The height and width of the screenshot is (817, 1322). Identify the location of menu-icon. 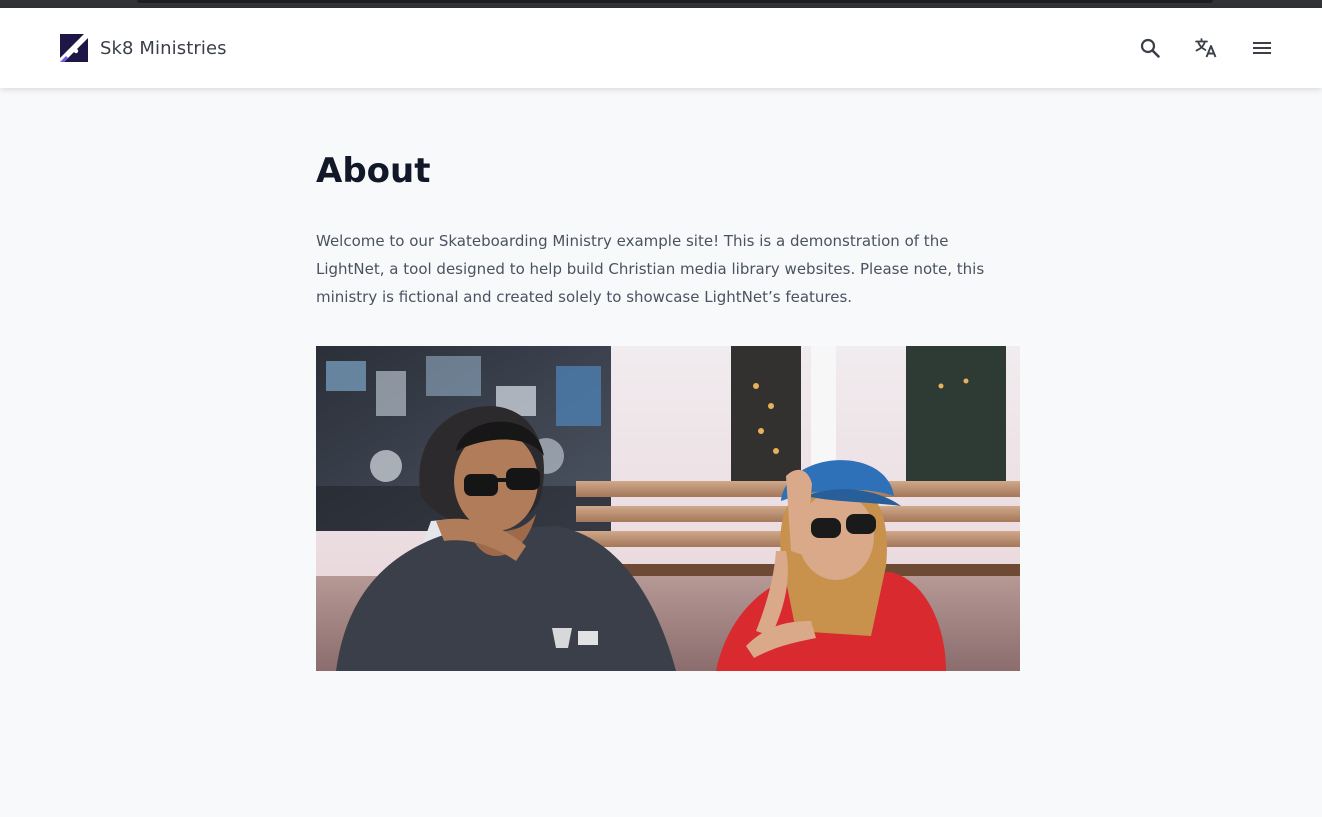
(1262, 48).